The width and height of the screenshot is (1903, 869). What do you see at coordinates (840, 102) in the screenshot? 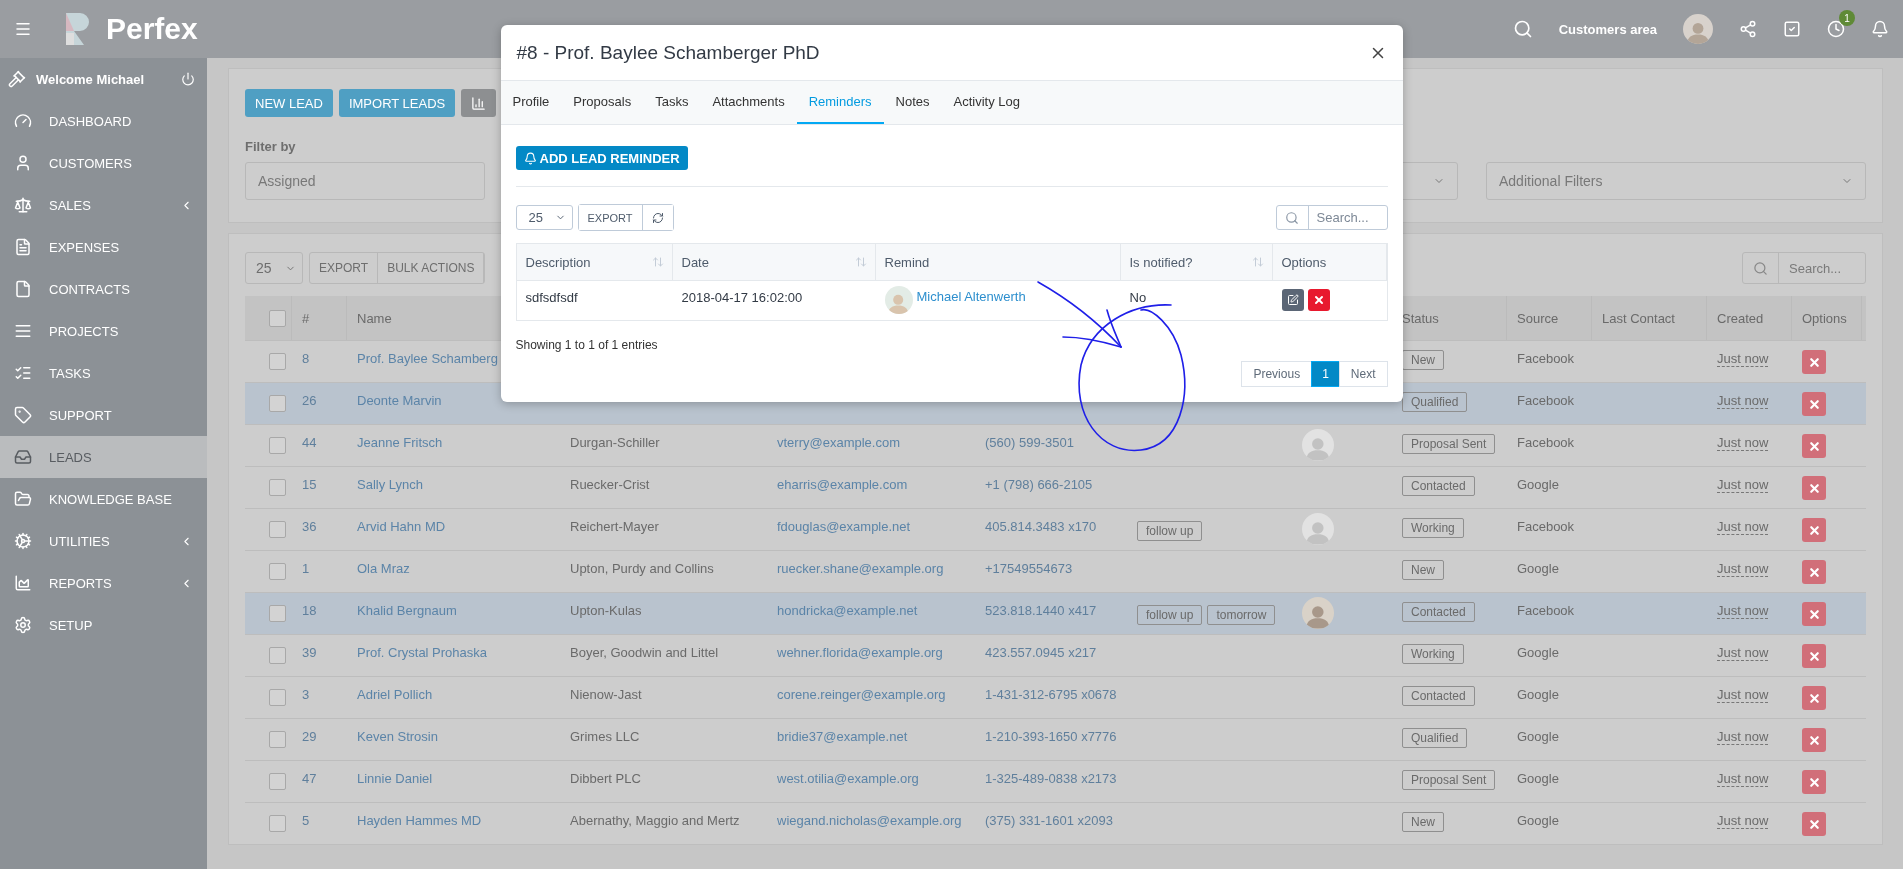
I see `tab: Reminders` at bounding box center [840, 102].